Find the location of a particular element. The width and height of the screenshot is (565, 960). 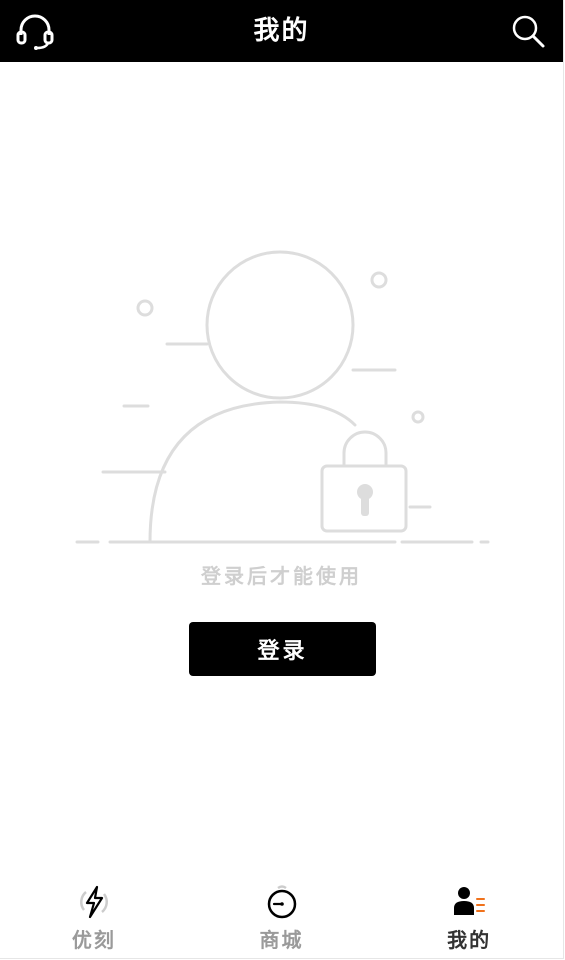

login-button: 登录 is located at coordinates (282, 649).